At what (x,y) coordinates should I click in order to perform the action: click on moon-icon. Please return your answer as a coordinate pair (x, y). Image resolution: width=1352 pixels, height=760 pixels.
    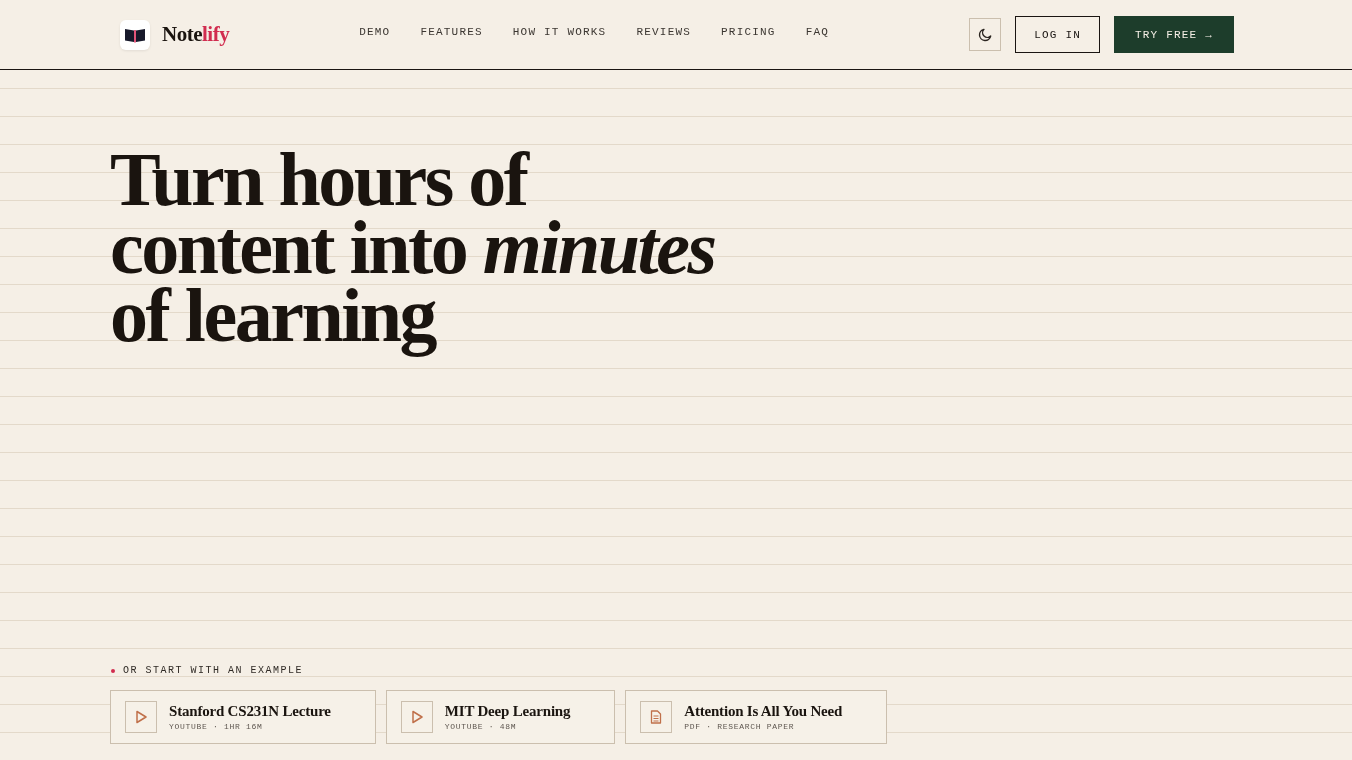
    Looking at the image, I should click on (985, 34).